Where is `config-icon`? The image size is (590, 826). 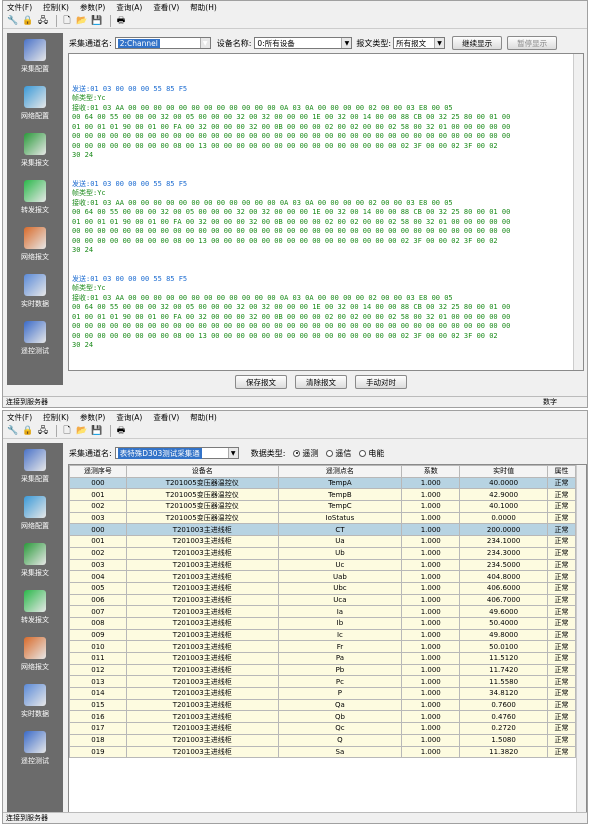 config-icon is located at coordinates (35, 50).